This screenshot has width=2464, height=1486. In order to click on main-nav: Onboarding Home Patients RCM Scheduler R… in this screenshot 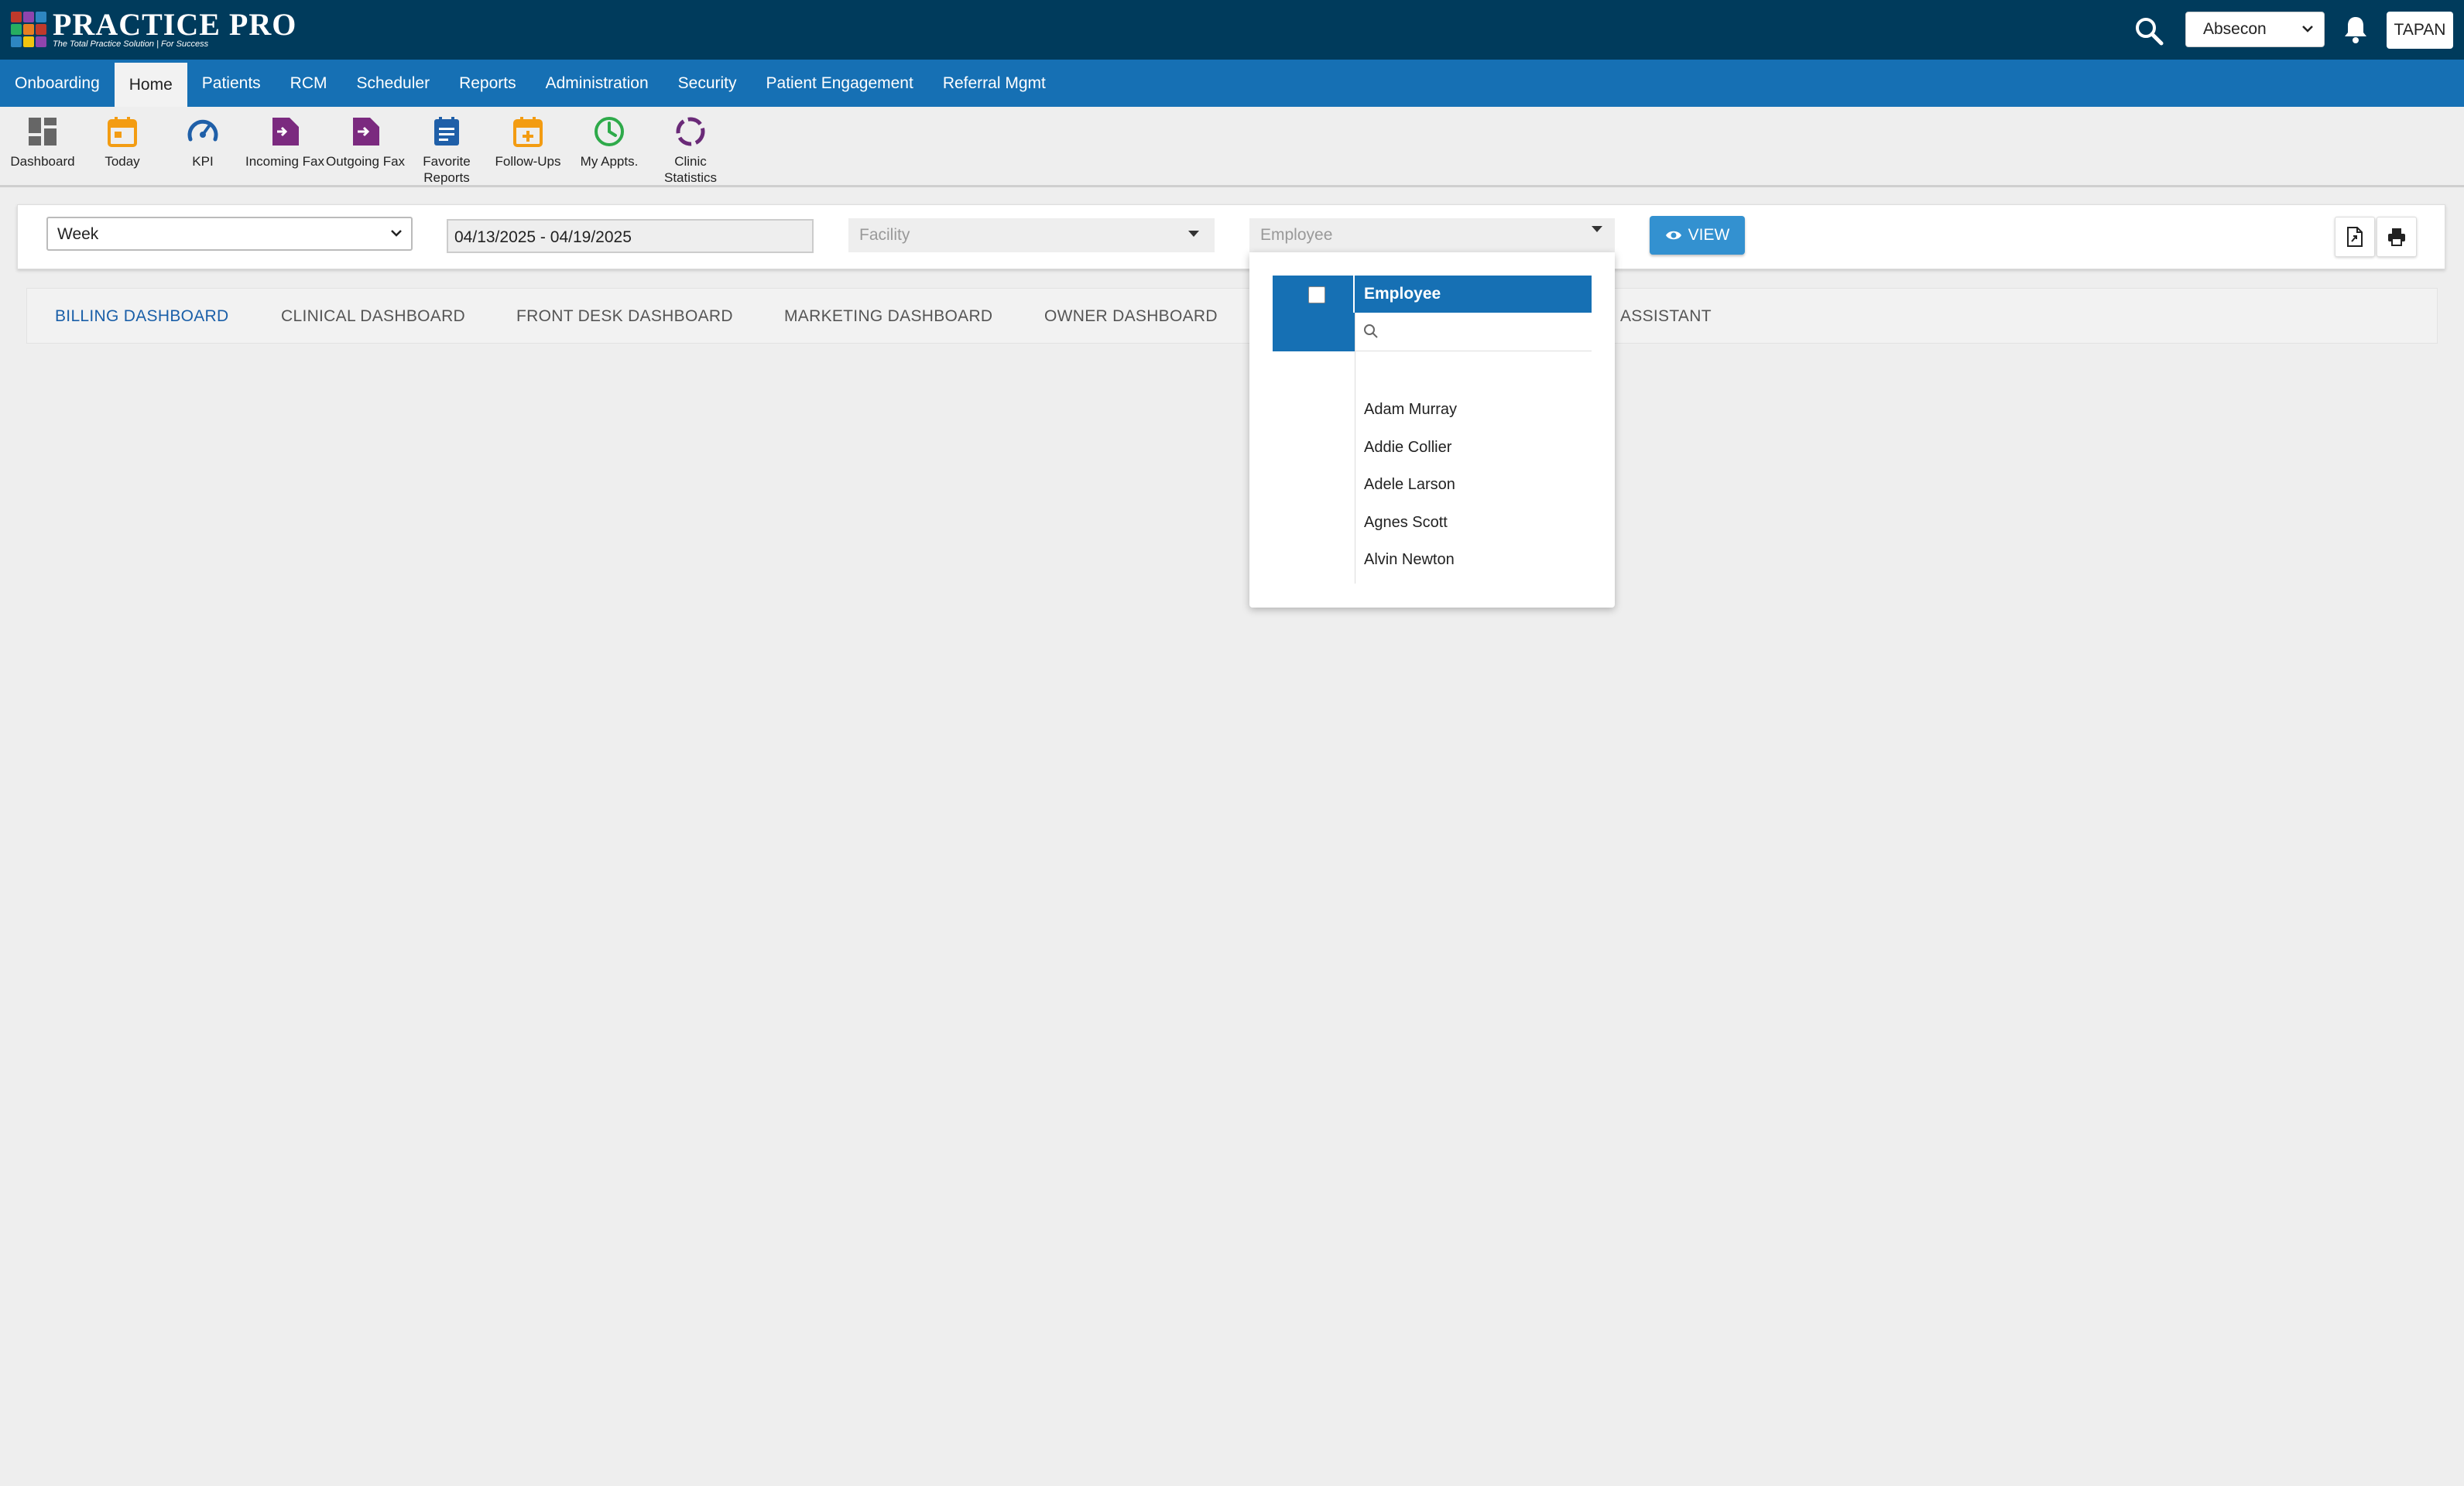, I will do `click(1232, 83)`.